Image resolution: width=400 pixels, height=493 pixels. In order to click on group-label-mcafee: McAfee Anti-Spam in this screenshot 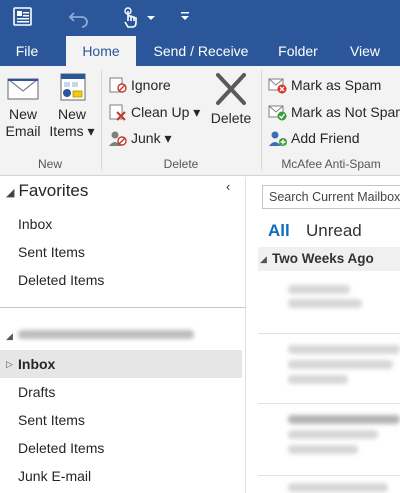, I will do `click(331, 164)`.